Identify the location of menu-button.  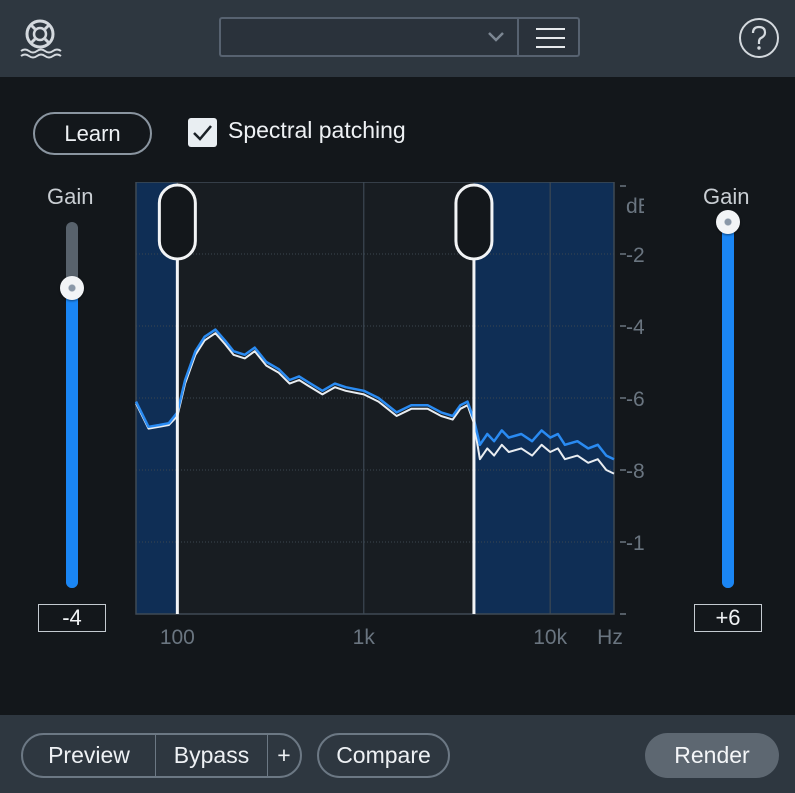
(548, 37).